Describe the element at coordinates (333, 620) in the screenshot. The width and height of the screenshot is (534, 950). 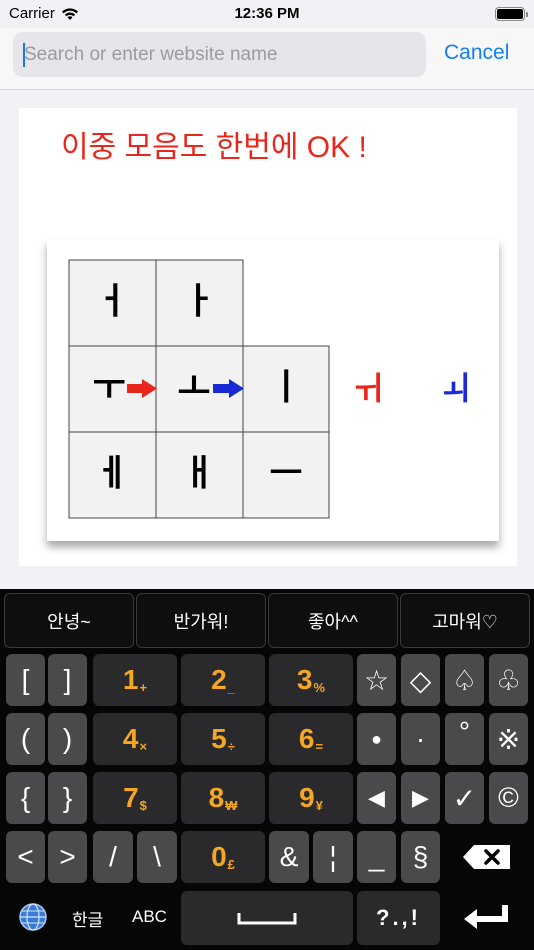
I see `phrase-key-3: 좋아^^` at that location.